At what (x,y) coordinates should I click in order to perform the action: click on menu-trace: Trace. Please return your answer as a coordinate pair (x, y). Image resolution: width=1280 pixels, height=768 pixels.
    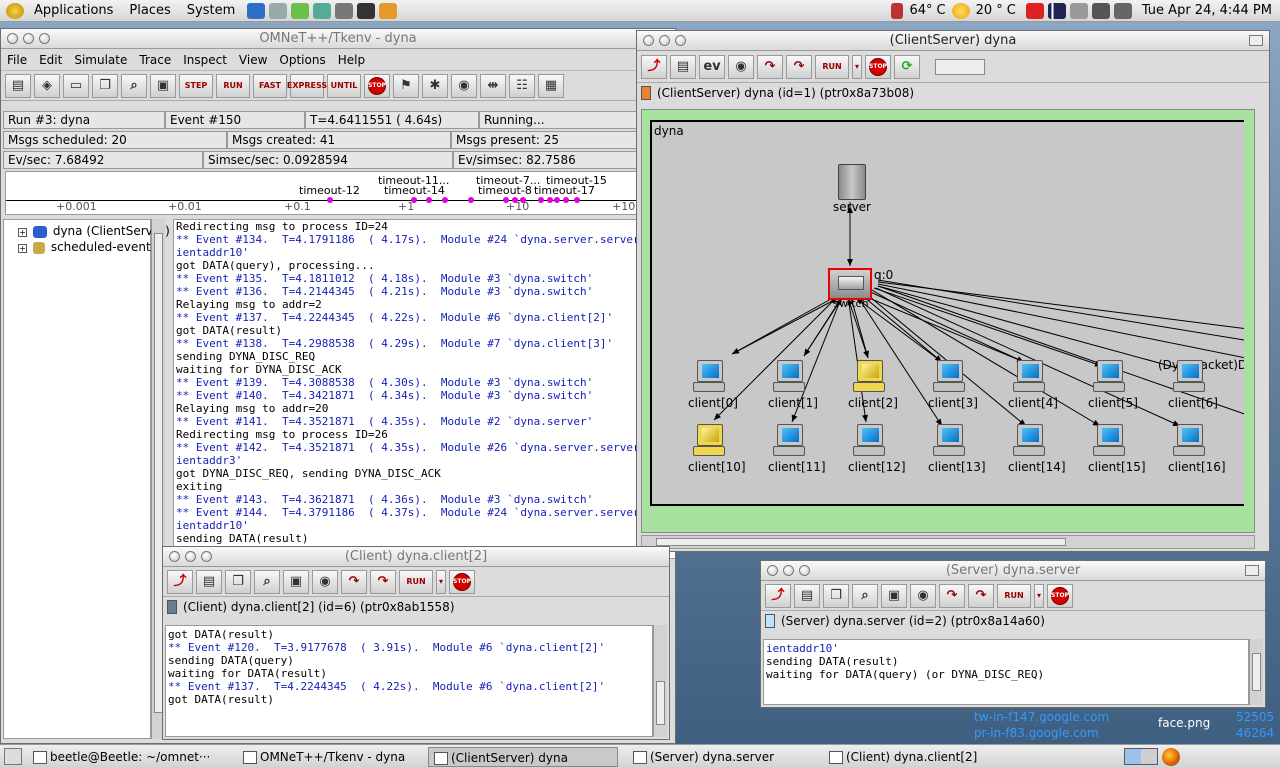
    Looking at the image, I should click on (155, 60).